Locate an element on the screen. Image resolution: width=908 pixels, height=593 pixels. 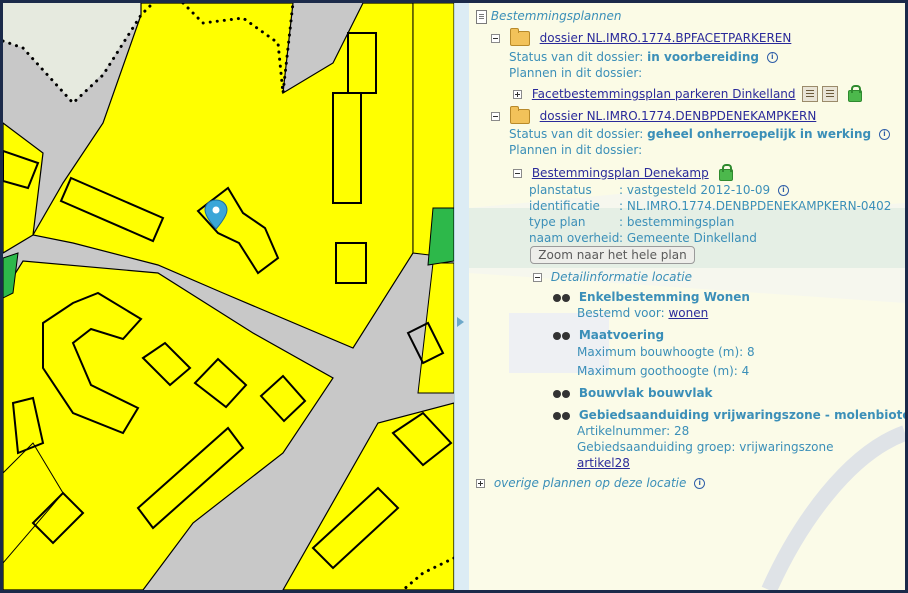
detail-key: type plan is located at coordinates (557, 222).